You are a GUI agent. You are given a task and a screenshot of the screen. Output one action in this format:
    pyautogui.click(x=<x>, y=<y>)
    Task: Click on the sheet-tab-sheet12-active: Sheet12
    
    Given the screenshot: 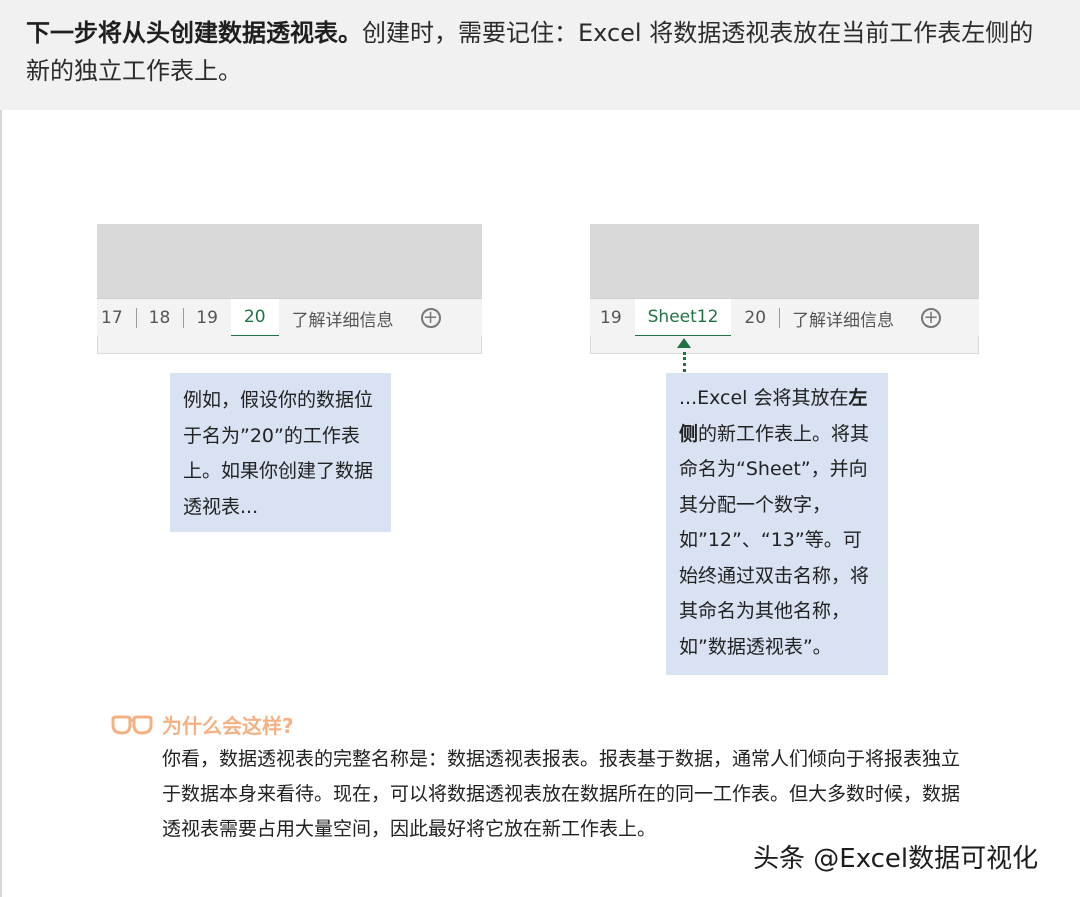 What is the action you would take?
    pyautogui.click(x=683, y=318)
    